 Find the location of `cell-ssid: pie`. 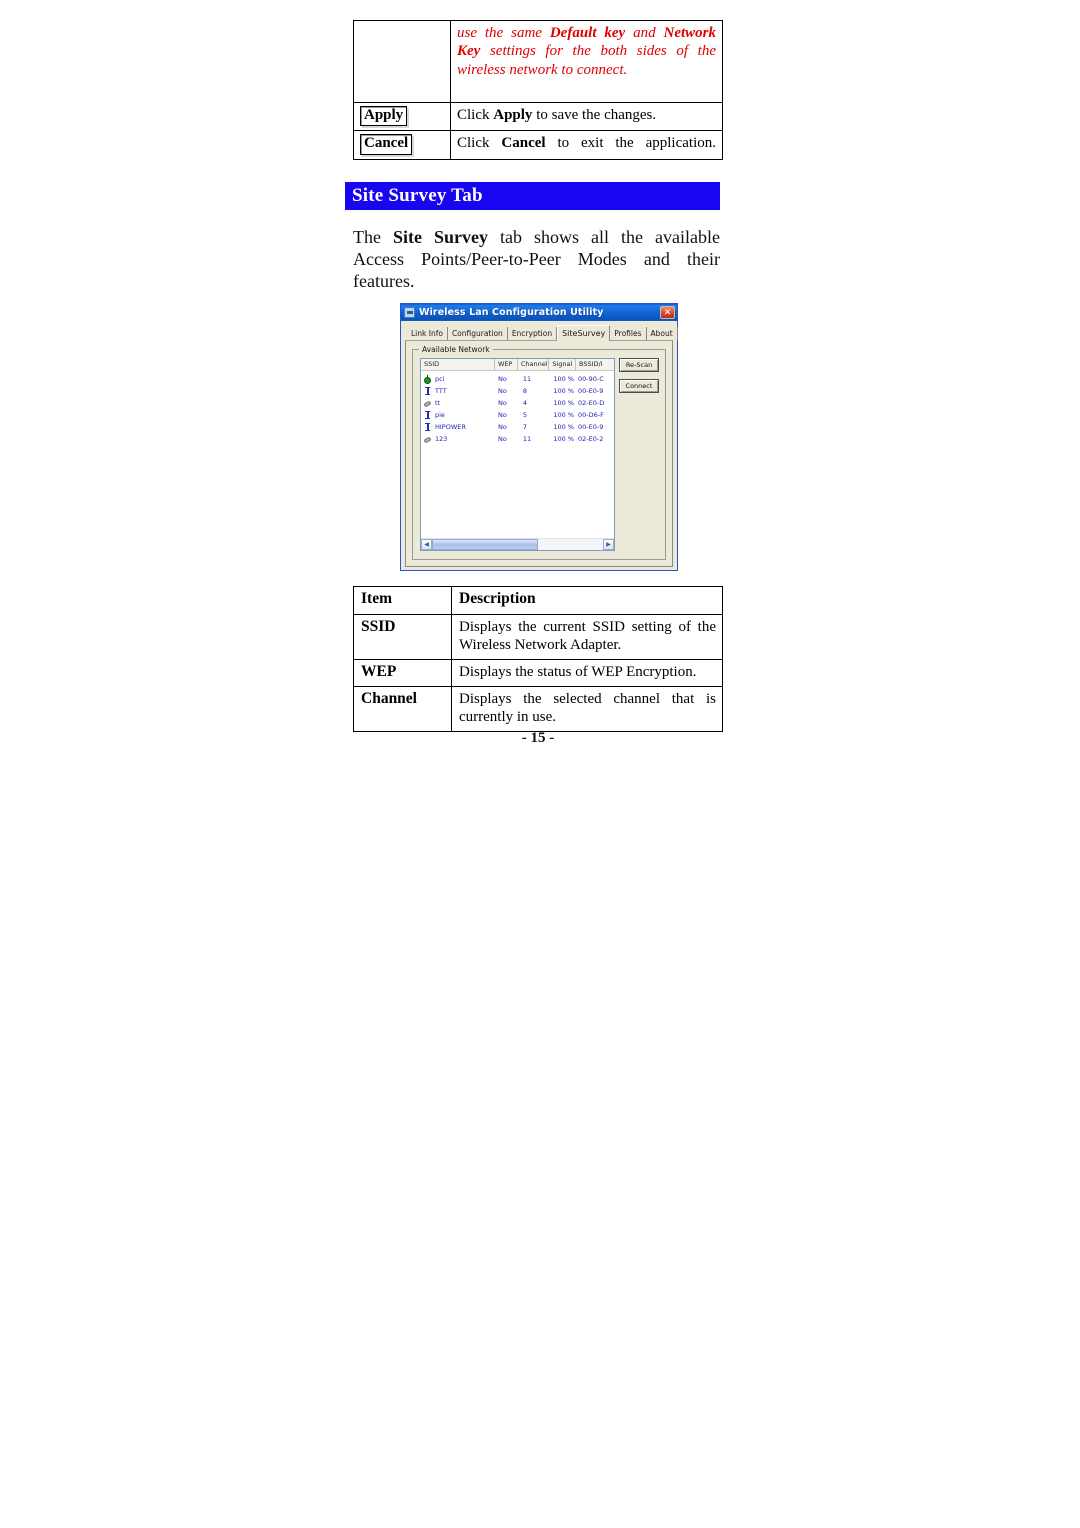

cell-ssid: pie is located at coordinates (458, 415).